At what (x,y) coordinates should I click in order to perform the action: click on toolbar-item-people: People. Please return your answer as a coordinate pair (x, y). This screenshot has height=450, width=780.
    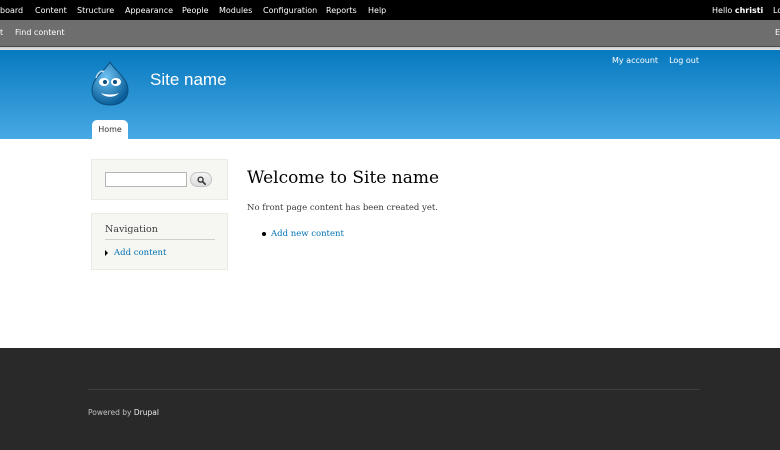
    Looking at the image, I should click on (195, 10).